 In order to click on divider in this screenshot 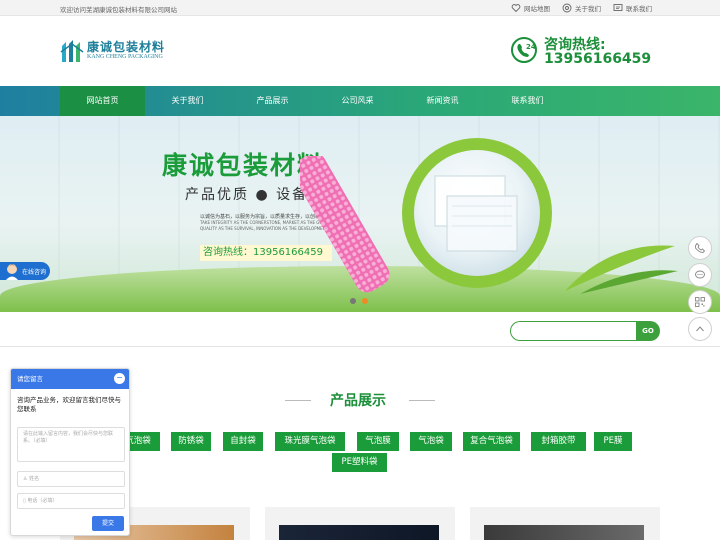, I will do `click(360, 346)`.